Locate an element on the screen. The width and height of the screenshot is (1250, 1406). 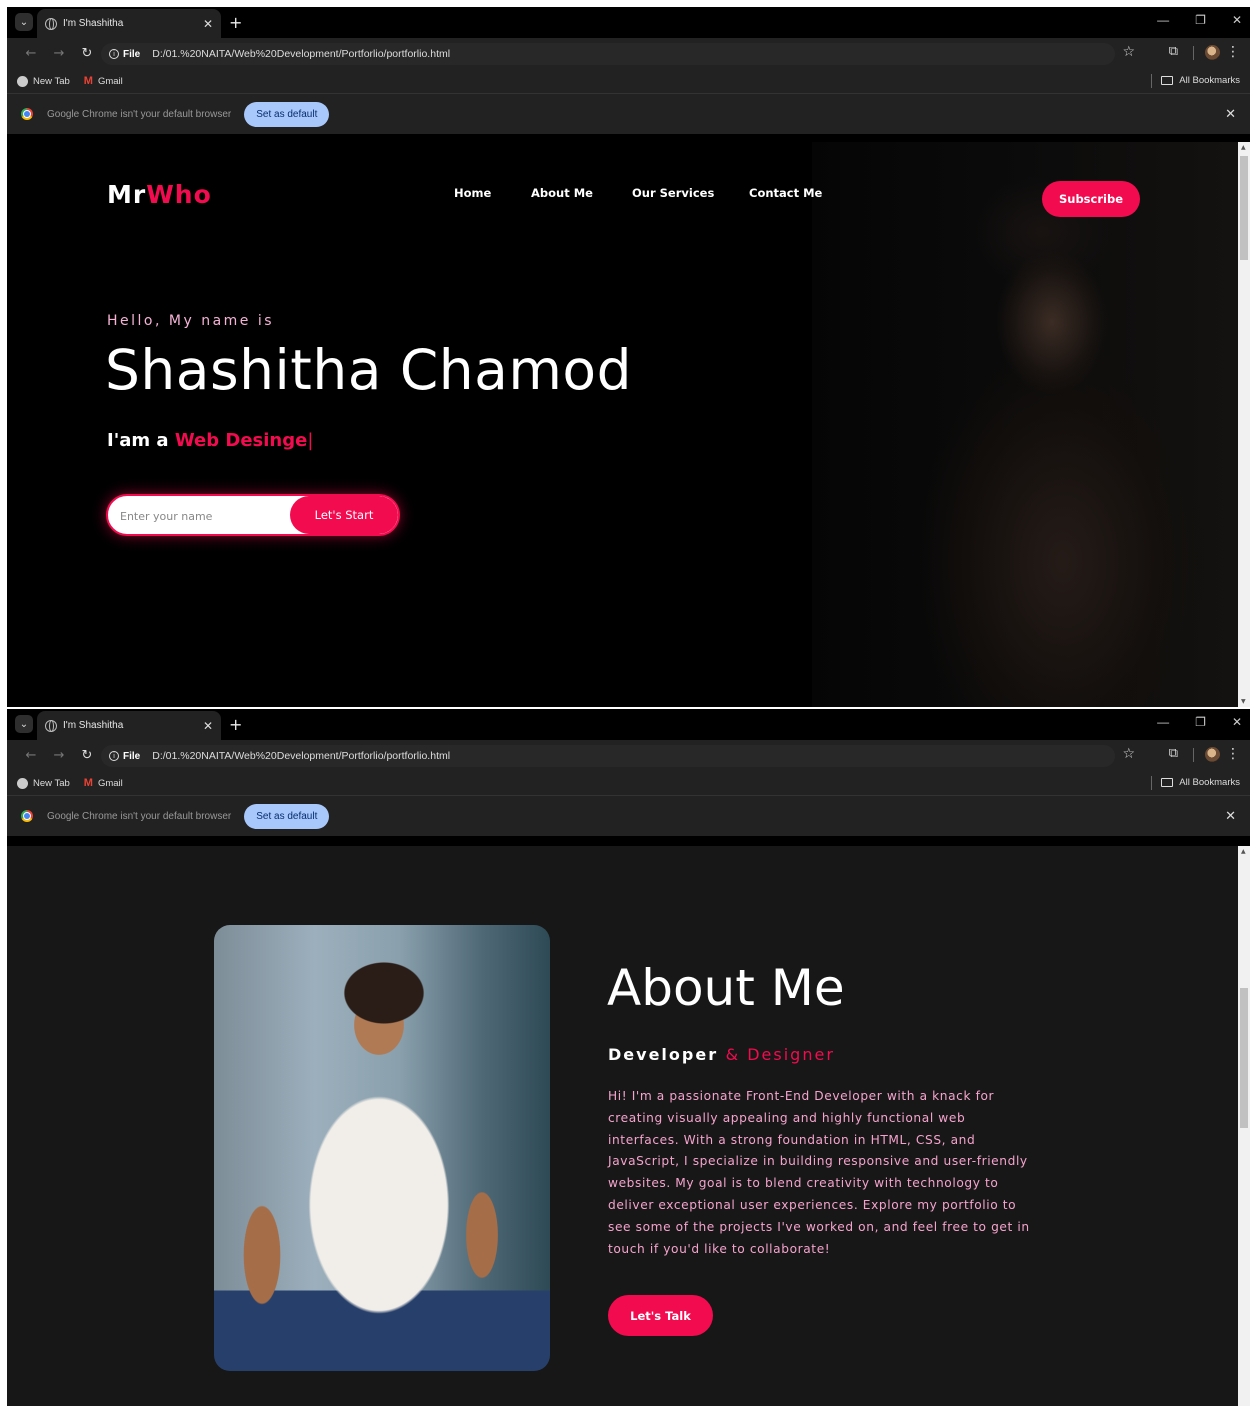
hero-photo is located at coordinates (1025, 424).